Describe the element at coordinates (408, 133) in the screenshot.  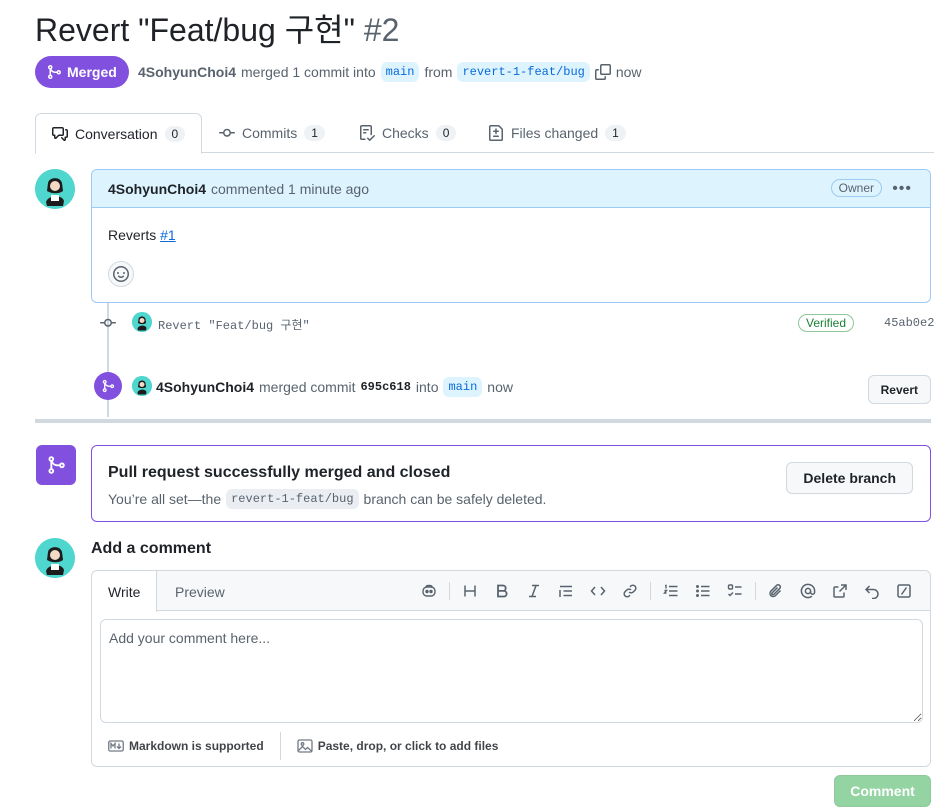
I see `tab-checks: Checks 0` at that location.